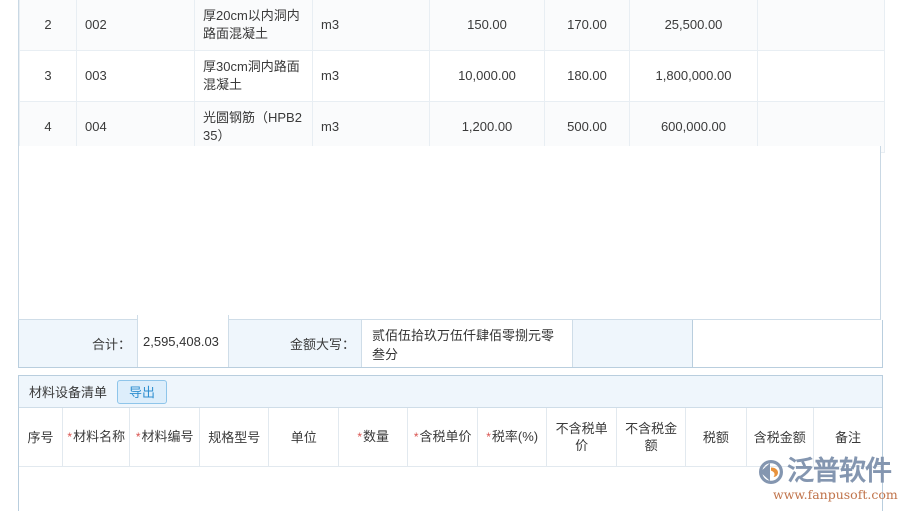  Describe the element at coordinates (693, 25) in the screenshot. I see `row-amount: 25,500.00` at that location.